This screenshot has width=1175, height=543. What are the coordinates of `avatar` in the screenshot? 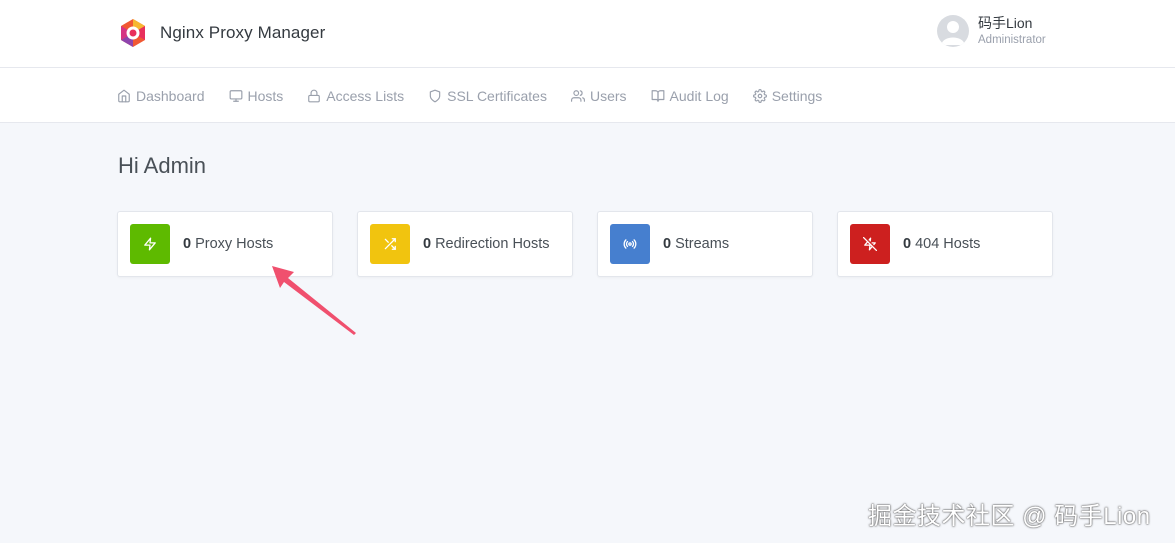 It's located at (953, 31).